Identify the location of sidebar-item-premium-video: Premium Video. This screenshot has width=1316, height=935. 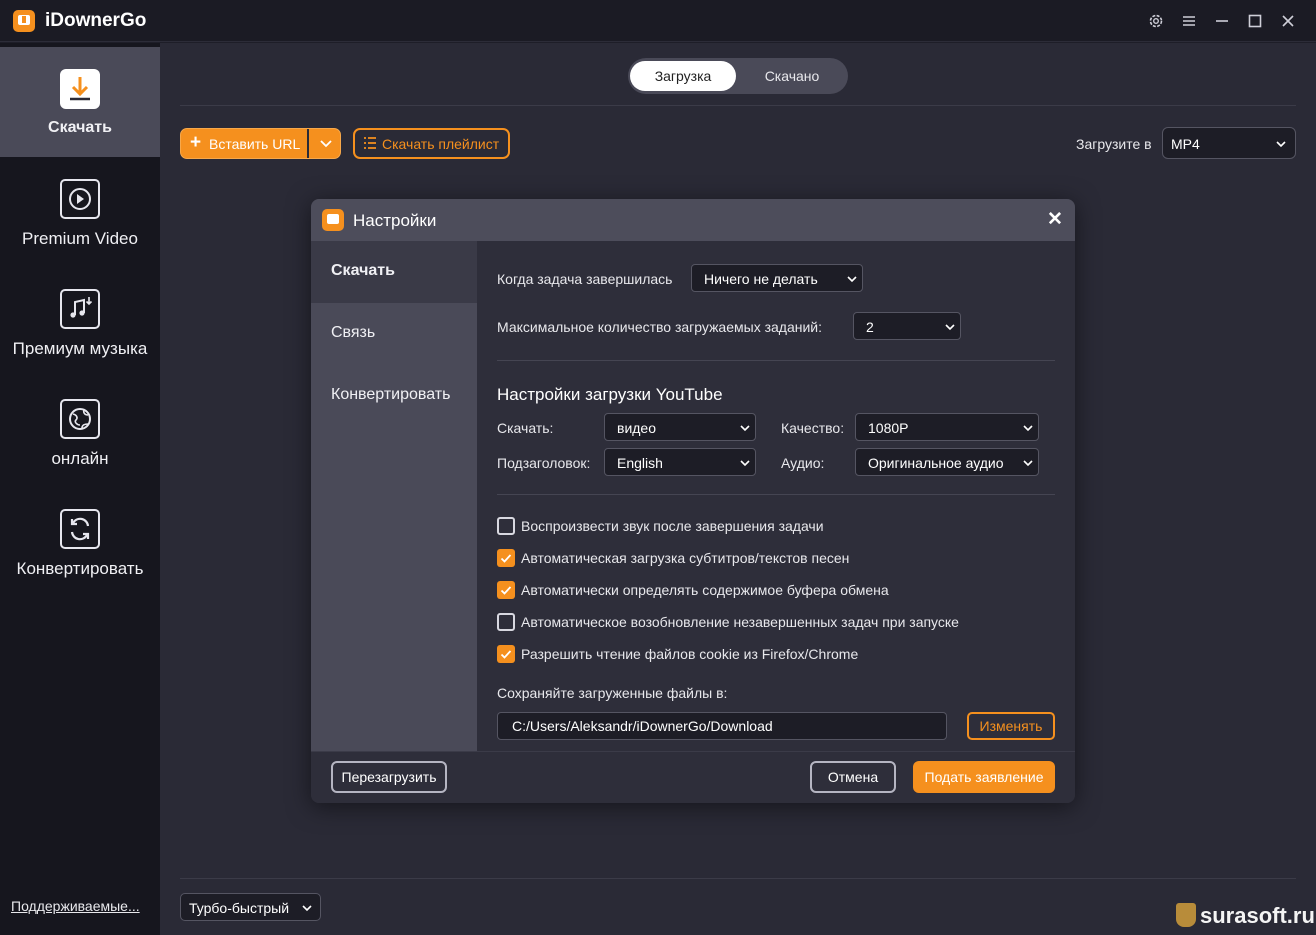
(80, 212).